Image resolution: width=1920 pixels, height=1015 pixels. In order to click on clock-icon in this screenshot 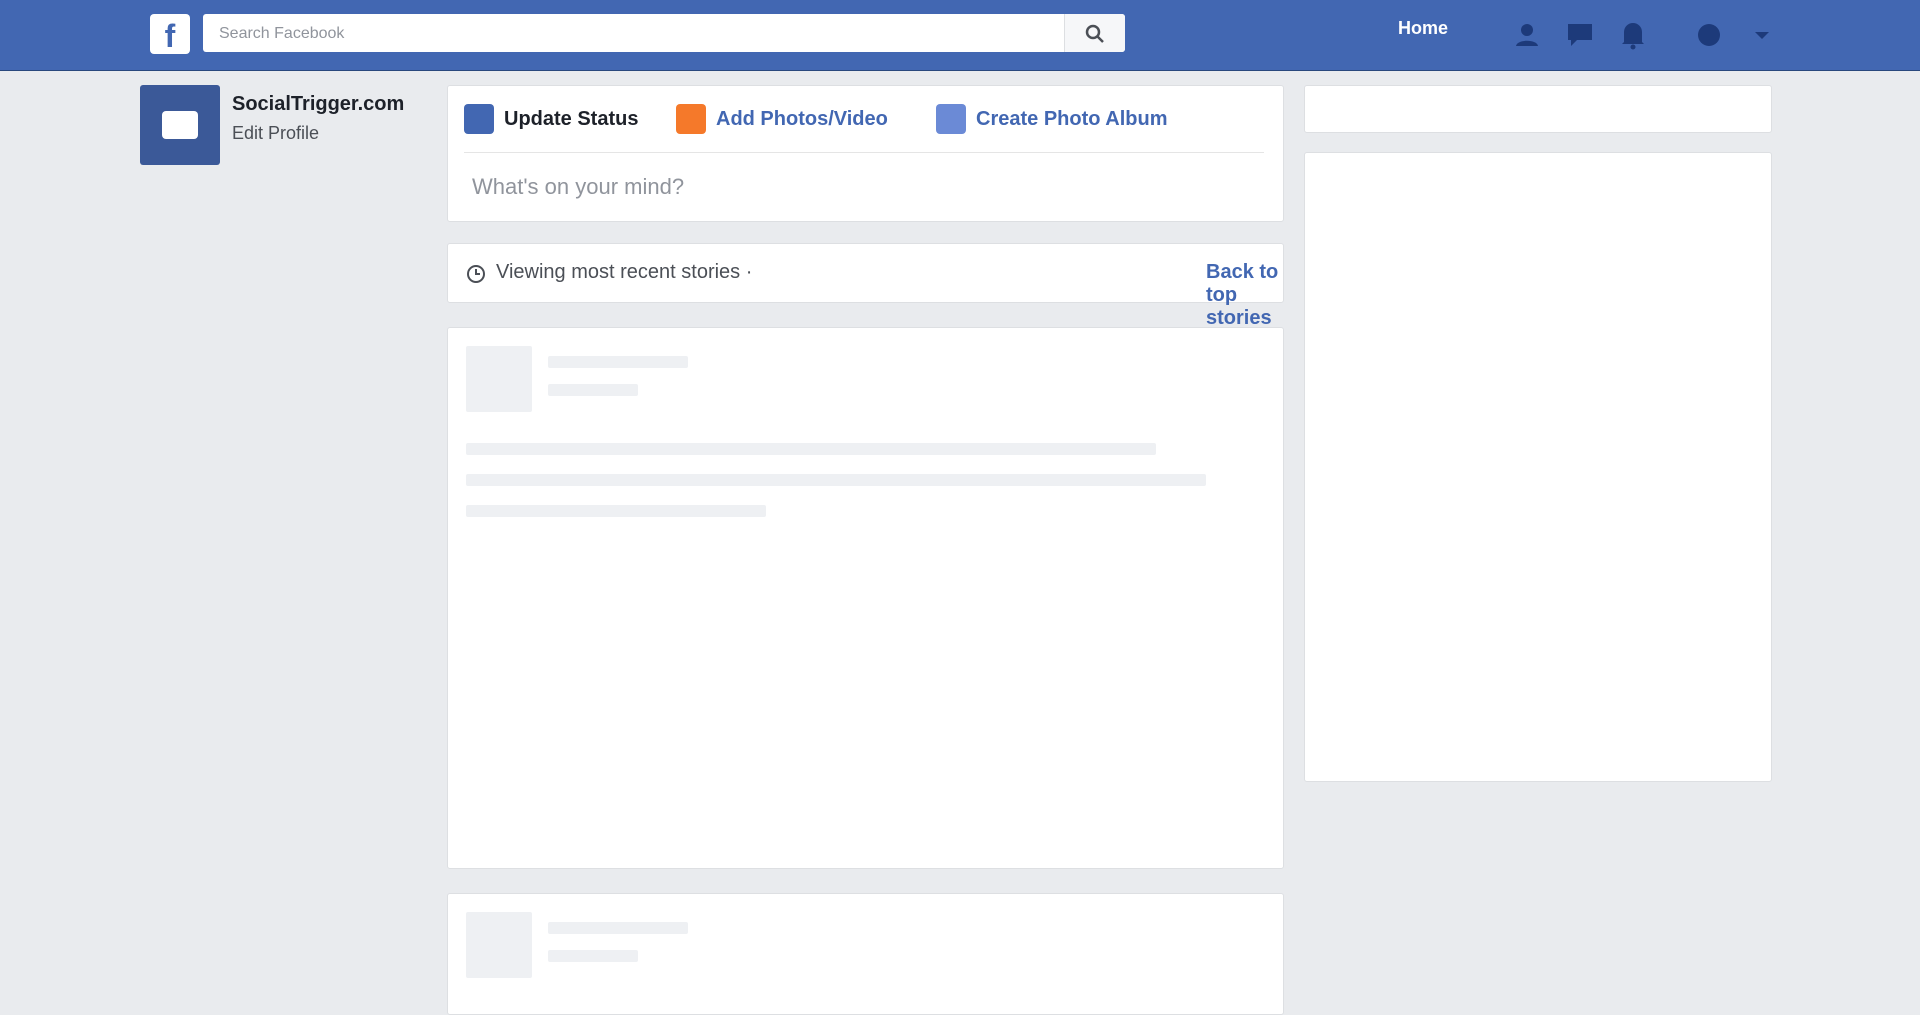, I will do `click(476, 274)`.